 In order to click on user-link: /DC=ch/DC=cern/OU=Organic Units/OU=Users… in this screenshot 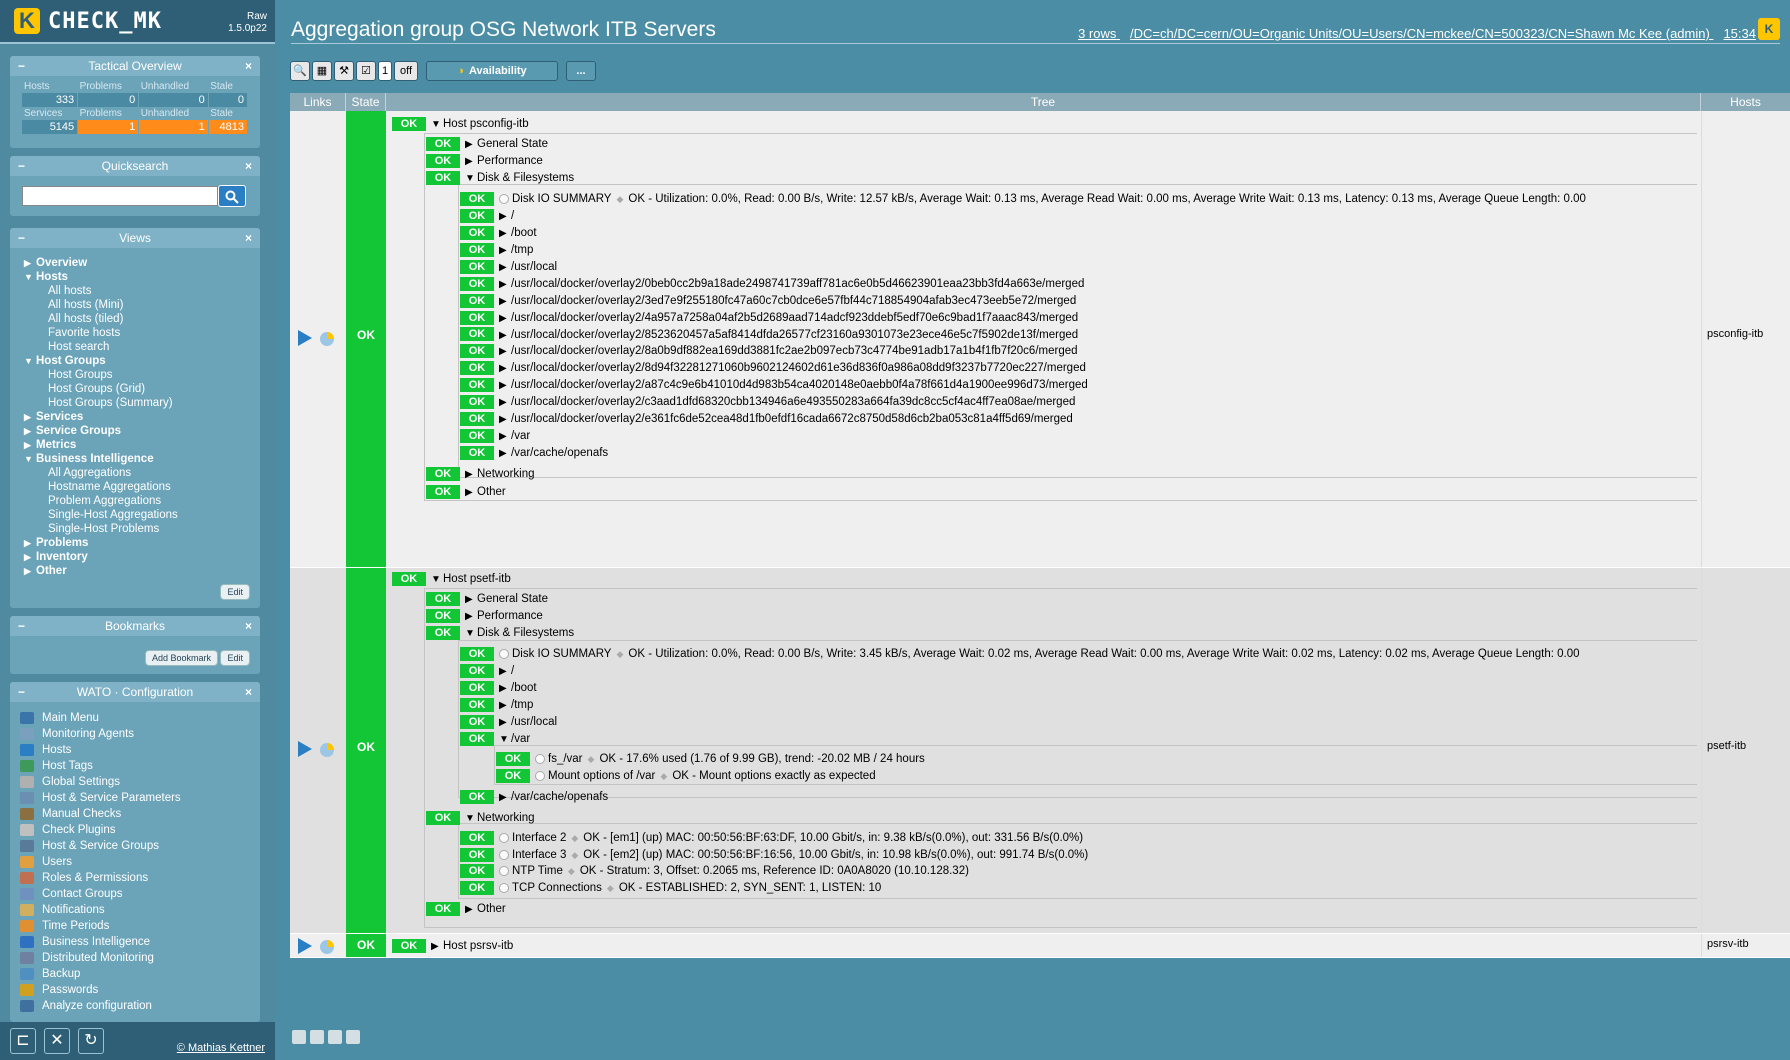, I will do `click(1420, 33)`.